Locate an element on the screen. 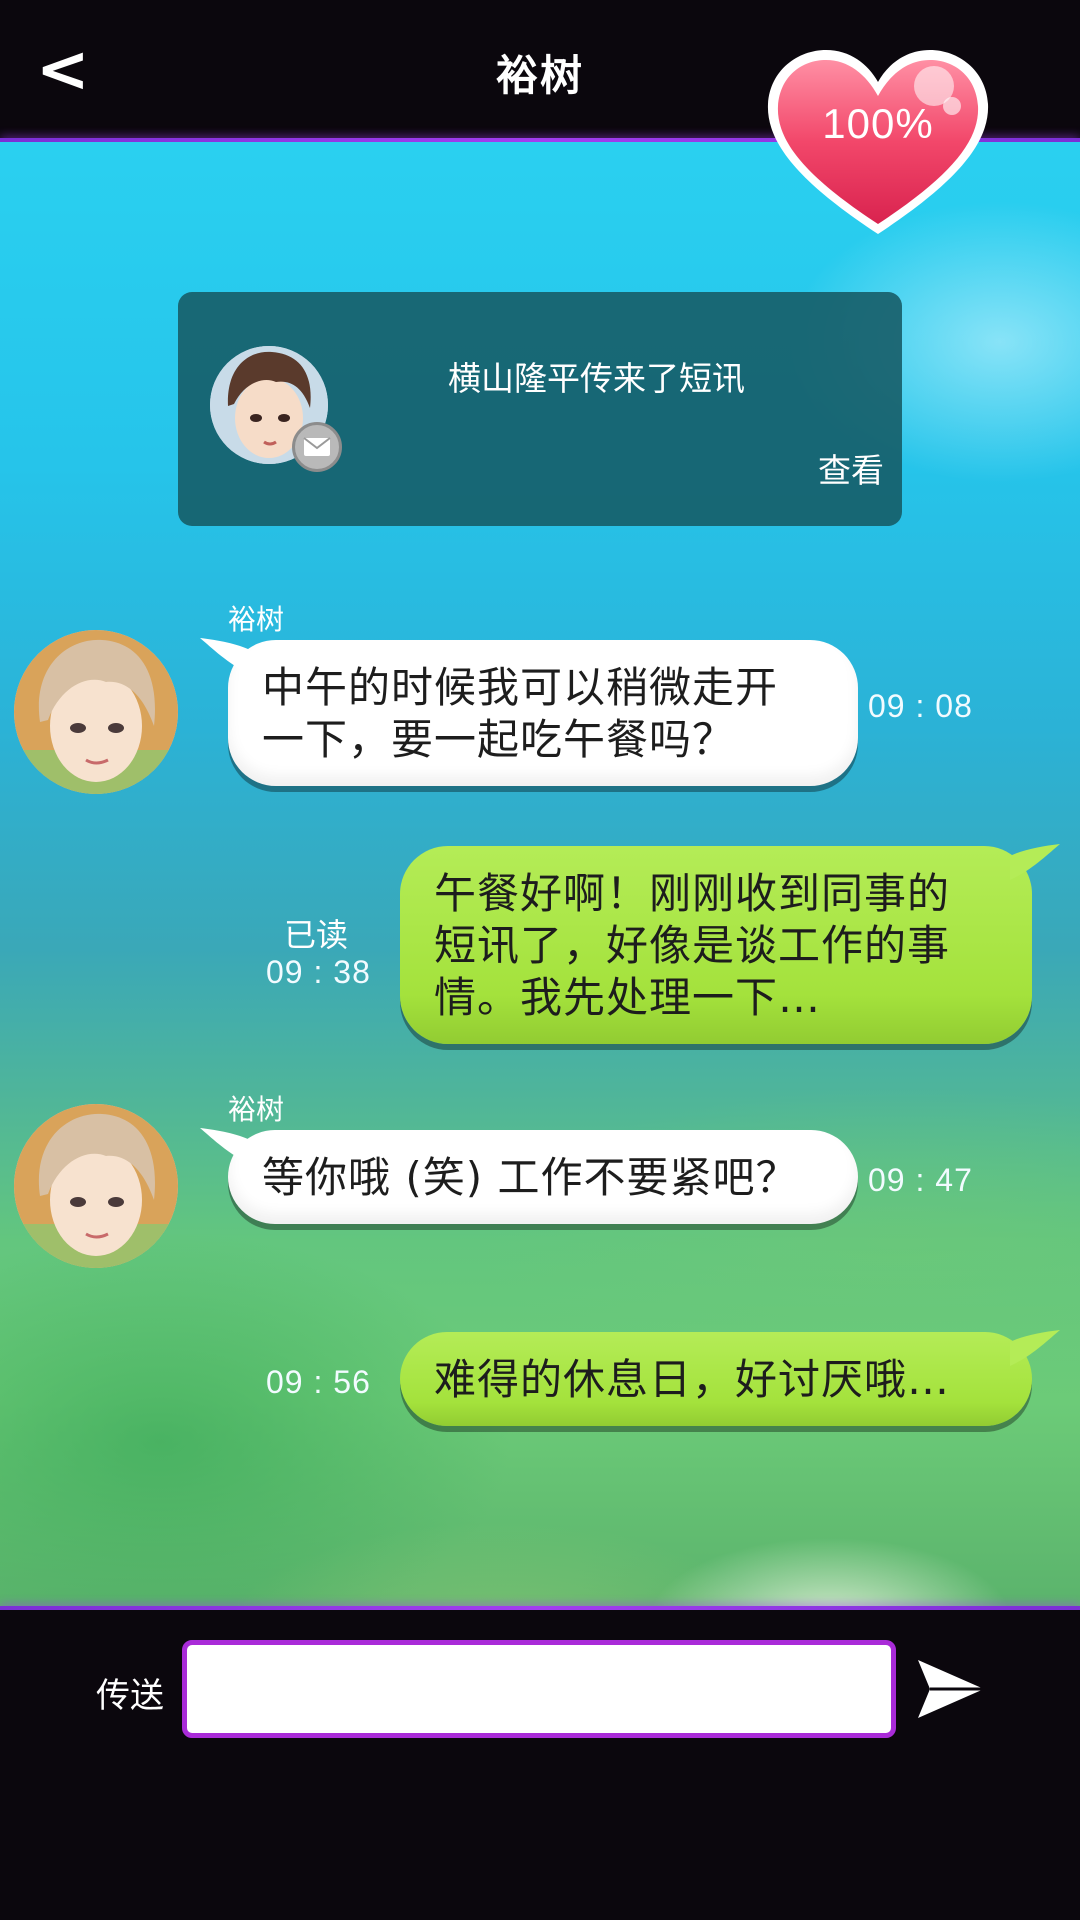 This screenshot has height=1920, width=1080. send-arrow-icon is located at coordinates (951, 1689).